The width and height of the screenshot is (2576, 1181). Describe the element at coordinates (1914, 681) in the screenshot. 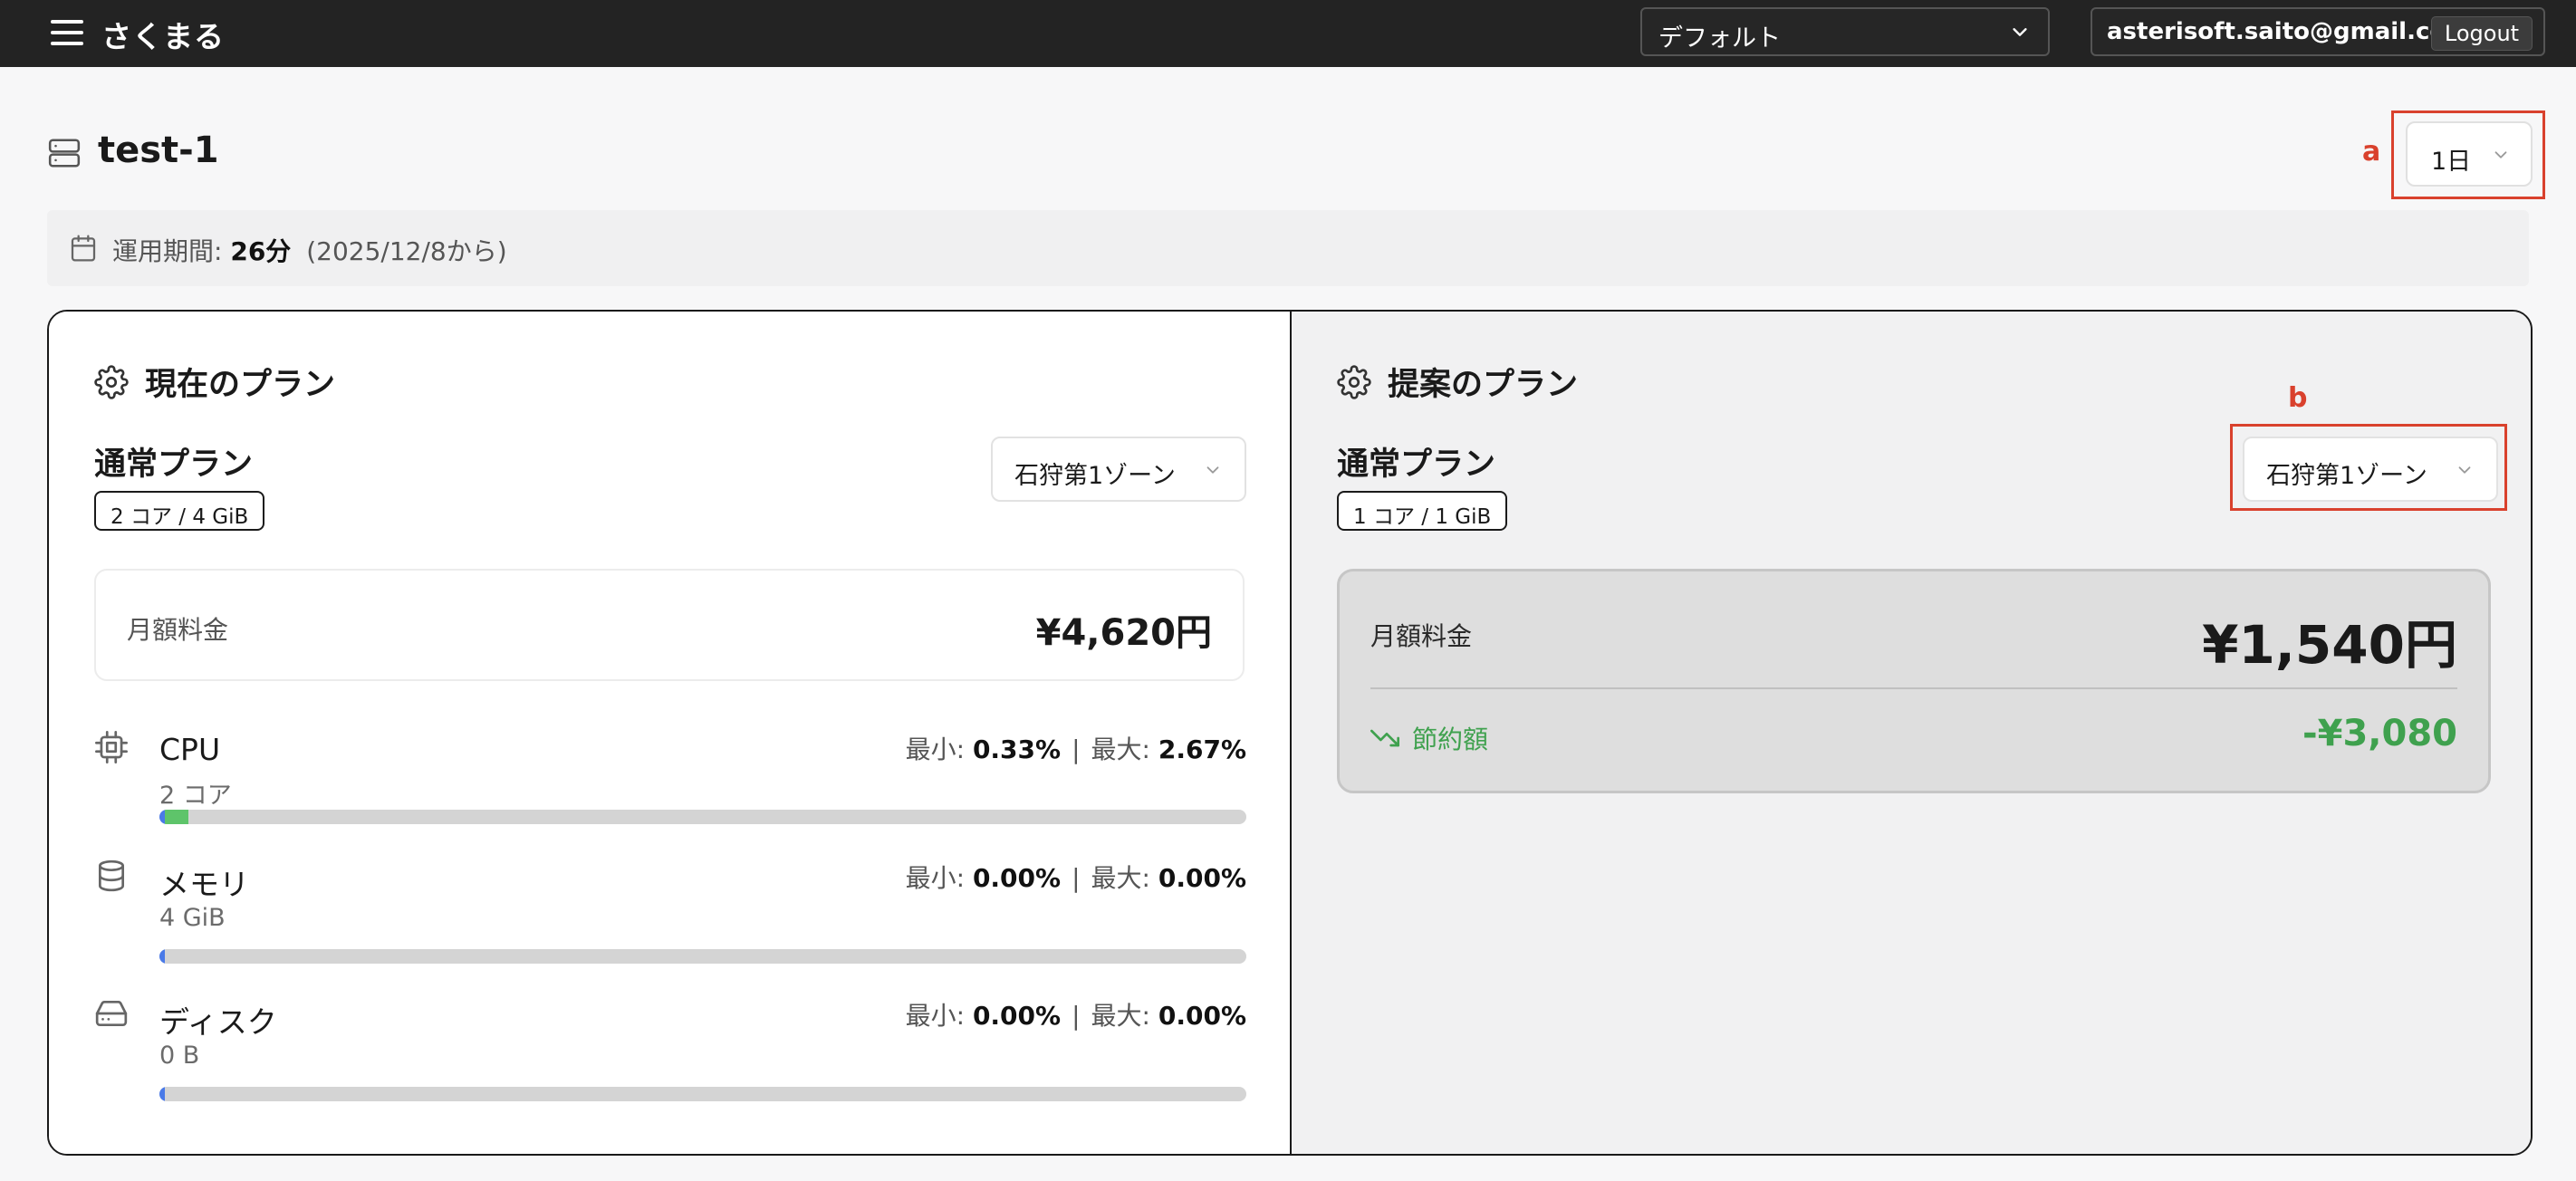

I see `proposed-fee-box: 月額料金 ¥1,540円 節約額 -¥3,080` at that location.